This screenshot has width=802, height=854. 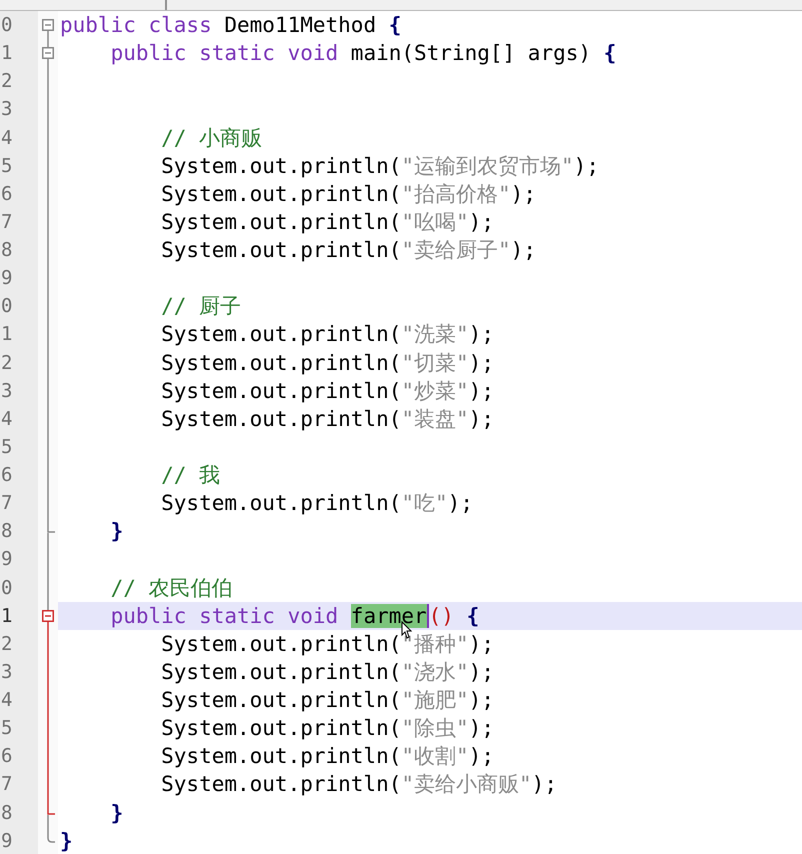 What do you see at coordinates (190, 475) in the screenshot?
I see `code-line: // 我` at bounding box center [190, 475].